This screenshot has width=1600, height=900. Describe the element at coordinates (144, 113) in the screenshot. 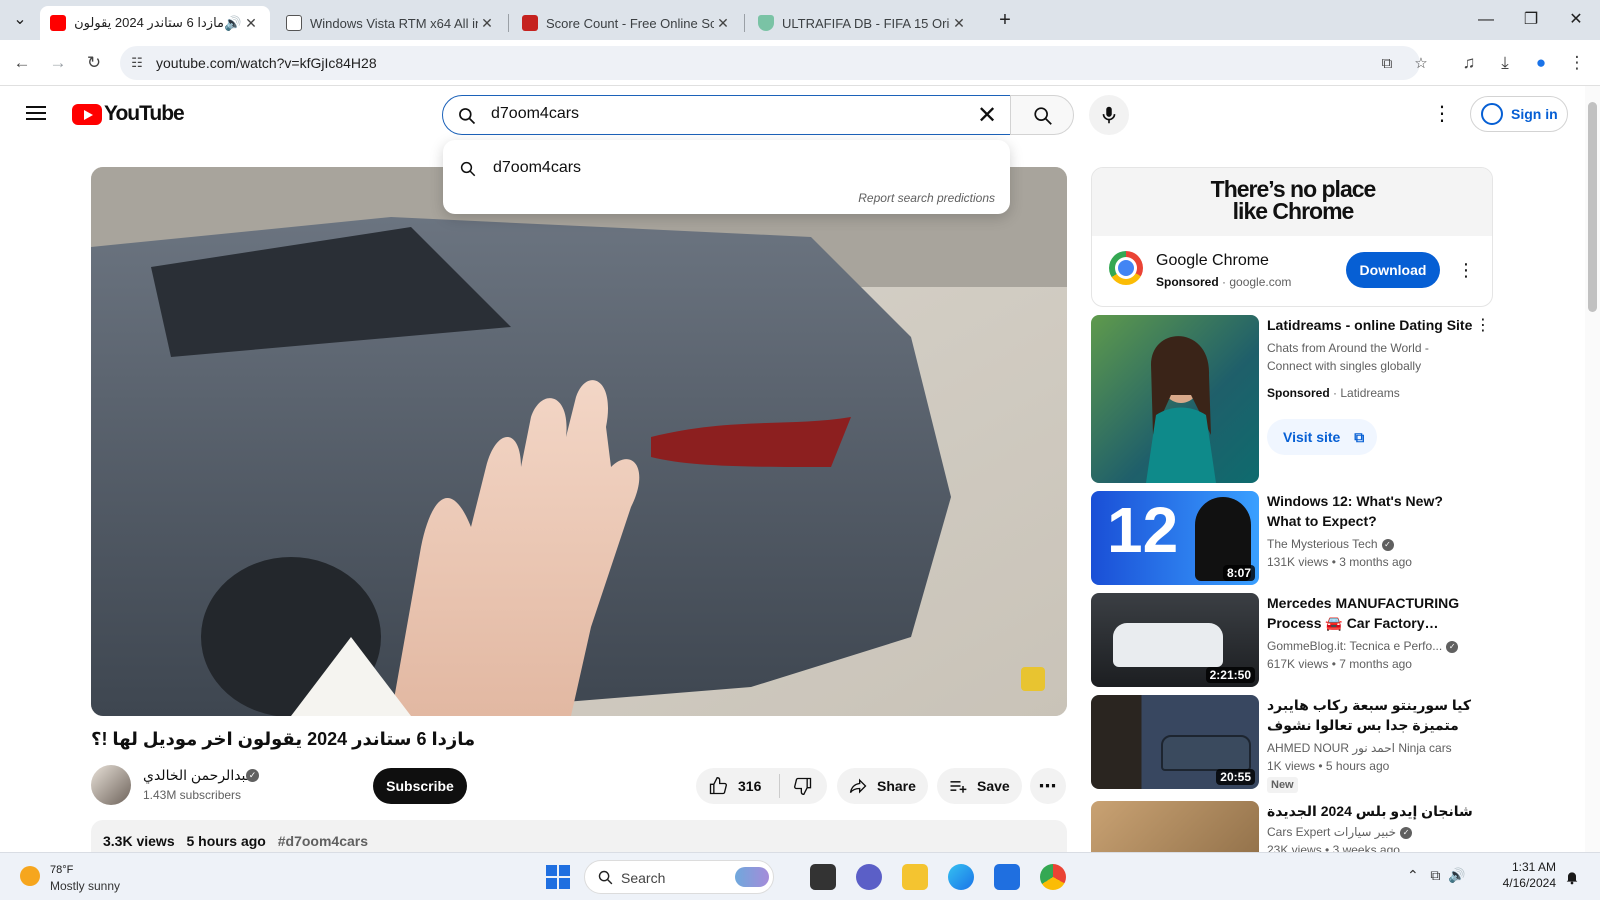

I see `logo-text: YouTube` at that location.